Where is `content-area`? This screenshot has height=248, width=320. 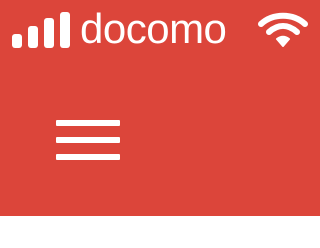
content-area is located at coordinates (160, 232).